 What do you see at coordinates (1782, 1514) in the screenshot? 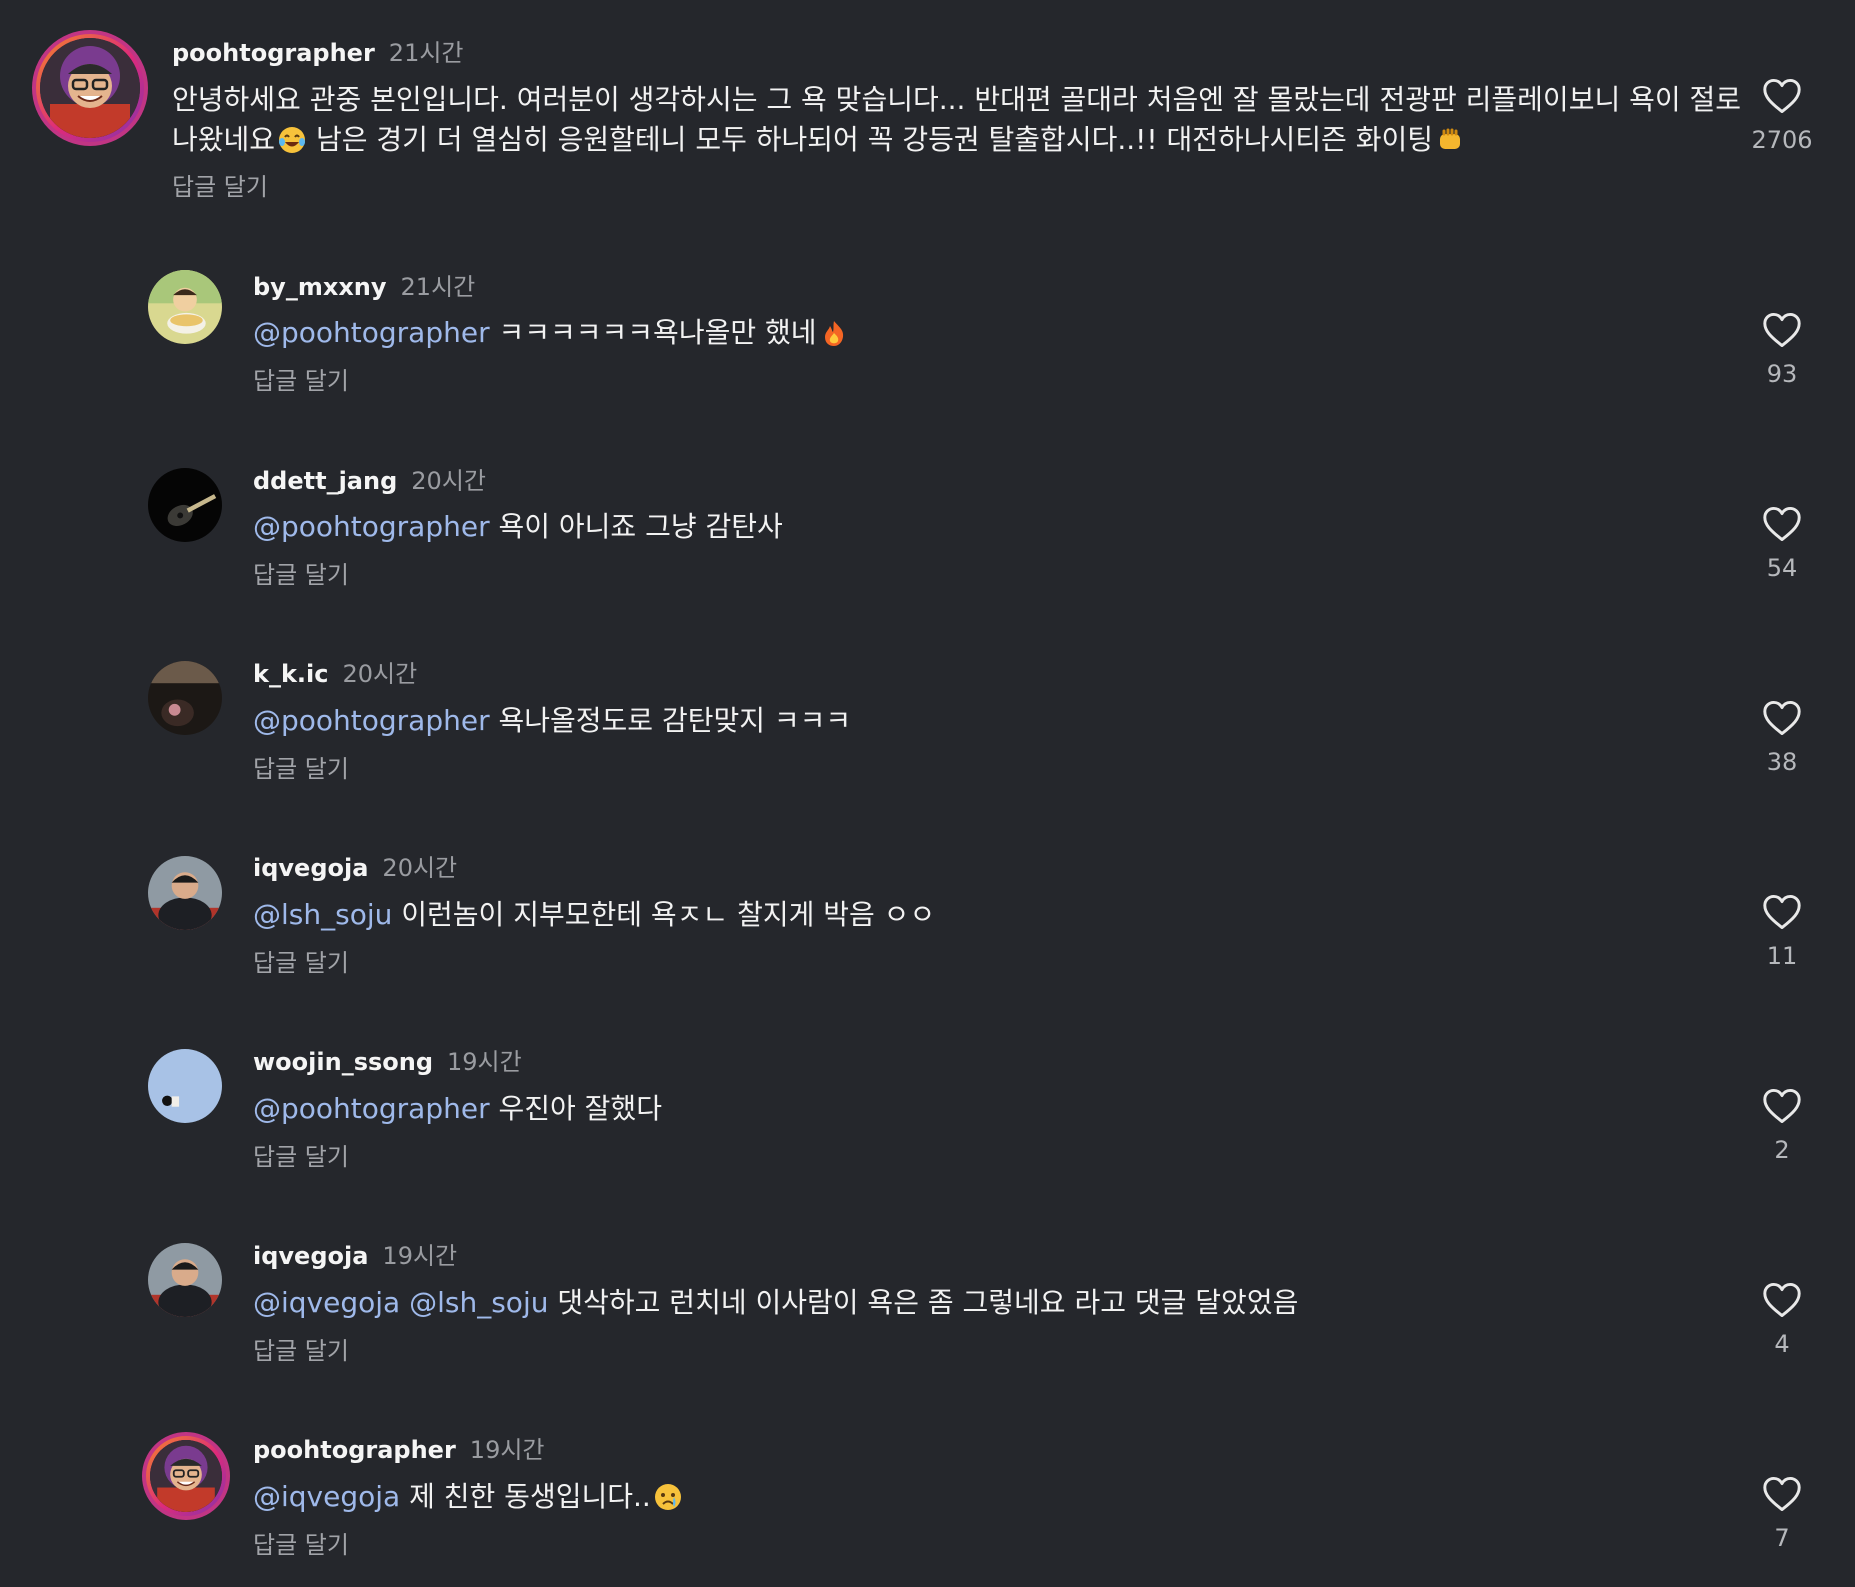
I see `like-button: 7` at bounding box center [1782, 1514].